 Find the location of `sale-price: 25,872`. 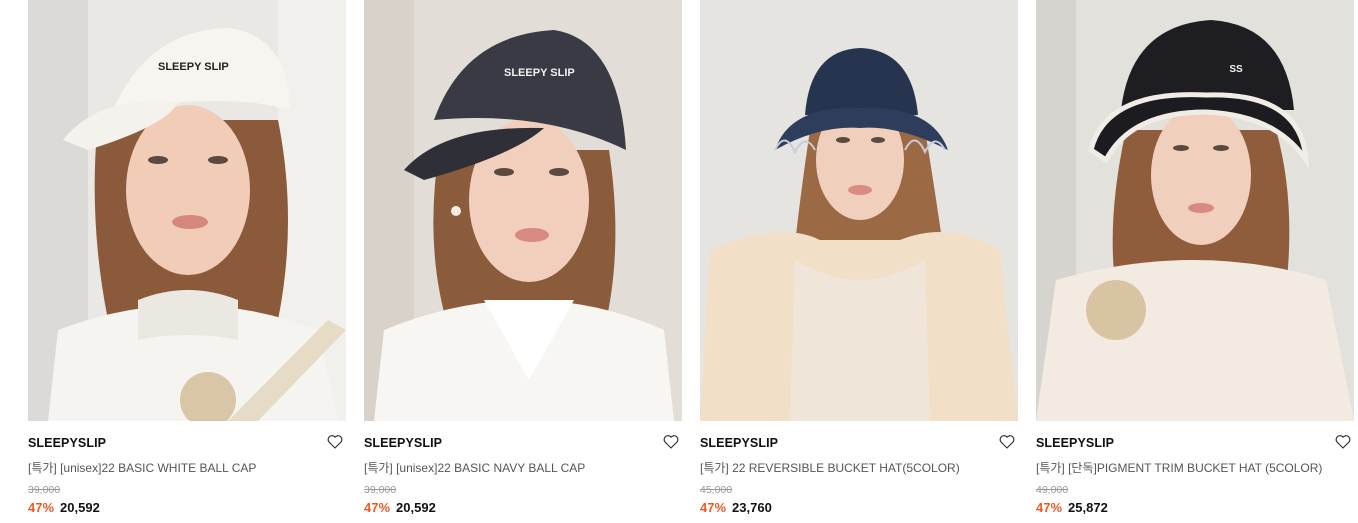

sale-price: 25,872 is located at coordinates (1088, 507).